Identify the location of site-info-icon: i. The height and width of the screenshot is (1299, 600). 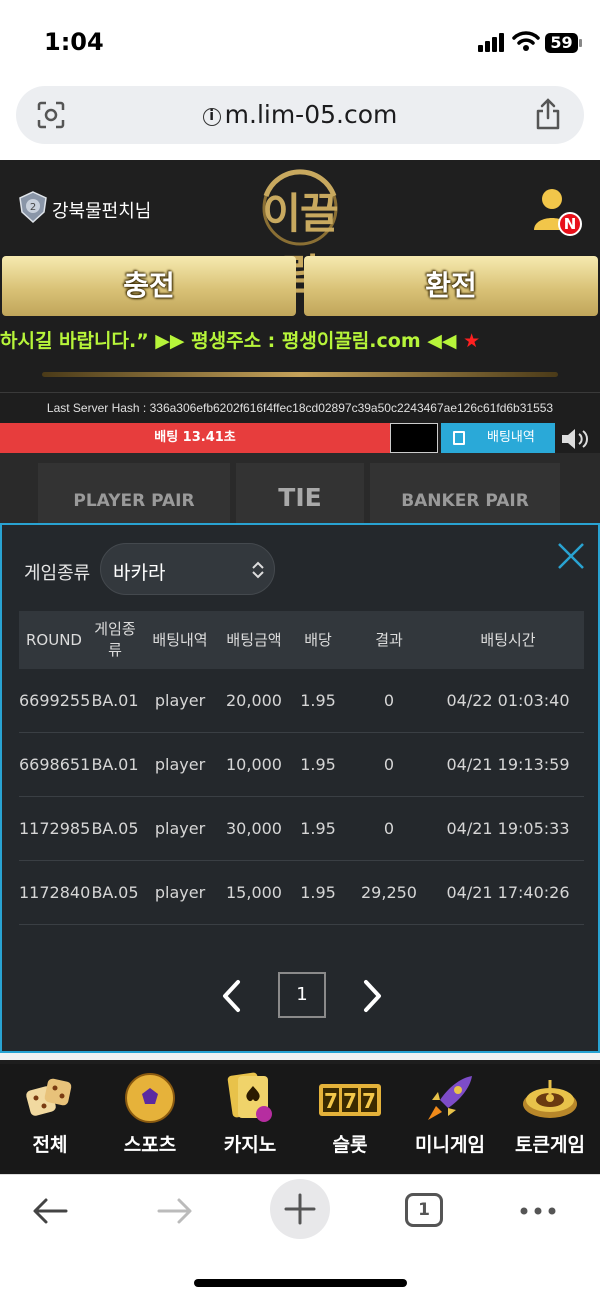
(211, 117).